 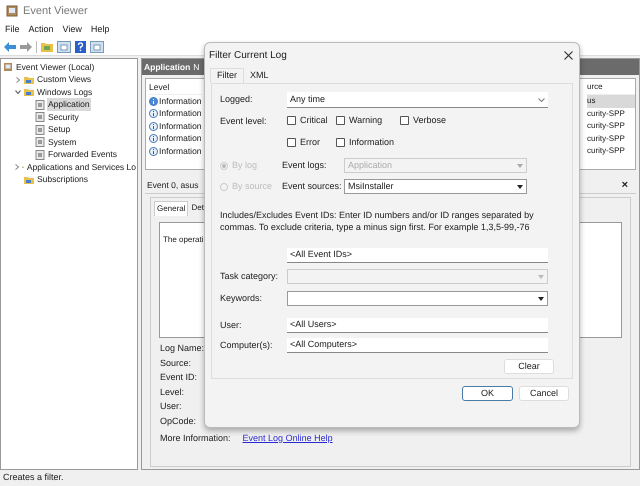 I want to click on instruction-text: Includes/Excludes Event IDs: Enter ID numbers and/or ID ranges separated by commas. To exclude criteria, type a minus sign first. For example 1,3,5-99,-76, so click(x=377, y=221).